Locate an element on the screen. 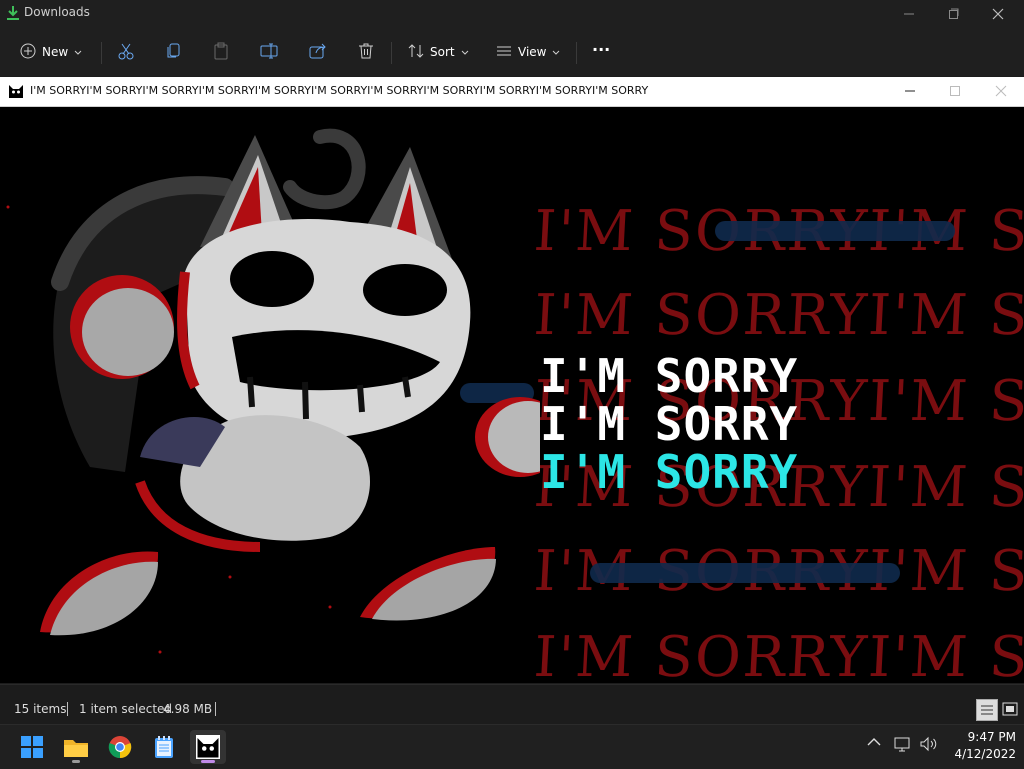 The width and height of the screenshot is (1024, 769). explorer-title: Downloads is located at coordinates (57, 12).